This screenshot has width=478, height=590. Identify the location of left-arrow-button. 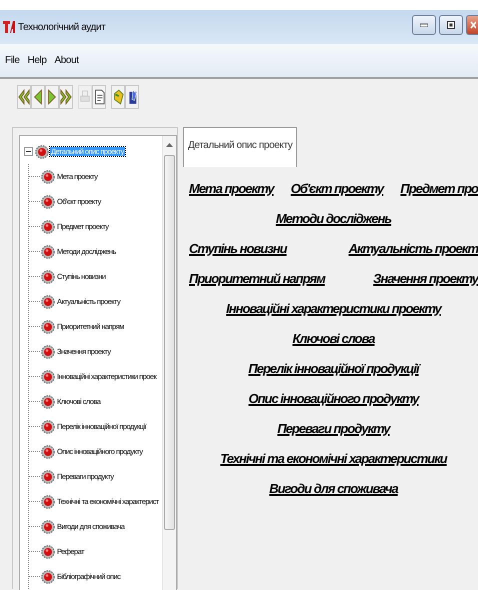
(38, 97).